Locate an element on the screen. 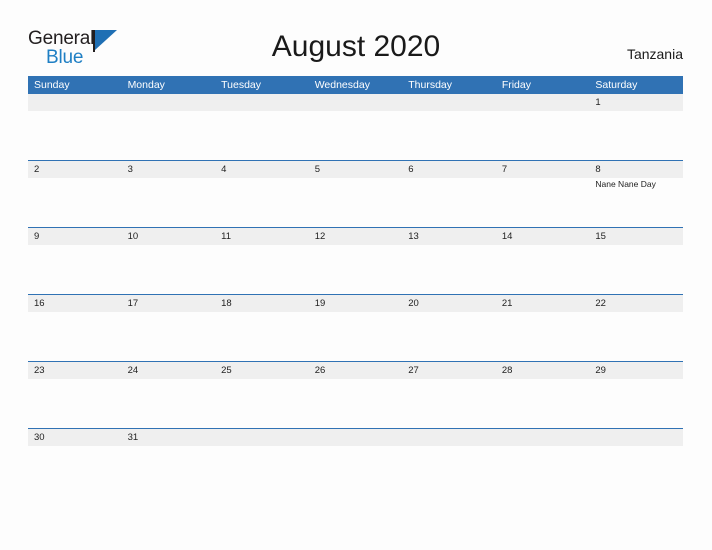 The height and width of the screenshot is (550, 712). calendar-day-cell: 9 is located at coordinates (355, 261).